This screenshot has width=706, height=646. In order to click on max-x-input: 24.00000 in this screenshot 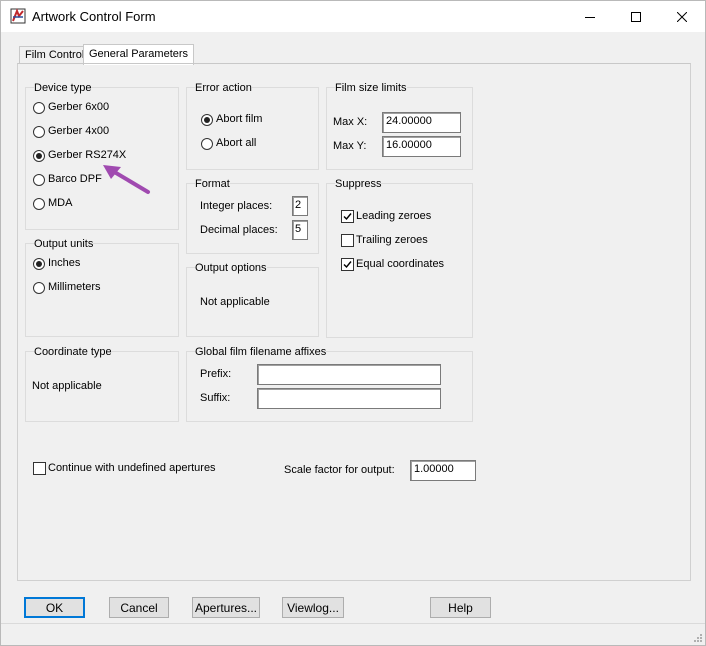, I will do `click(421, 122)`.